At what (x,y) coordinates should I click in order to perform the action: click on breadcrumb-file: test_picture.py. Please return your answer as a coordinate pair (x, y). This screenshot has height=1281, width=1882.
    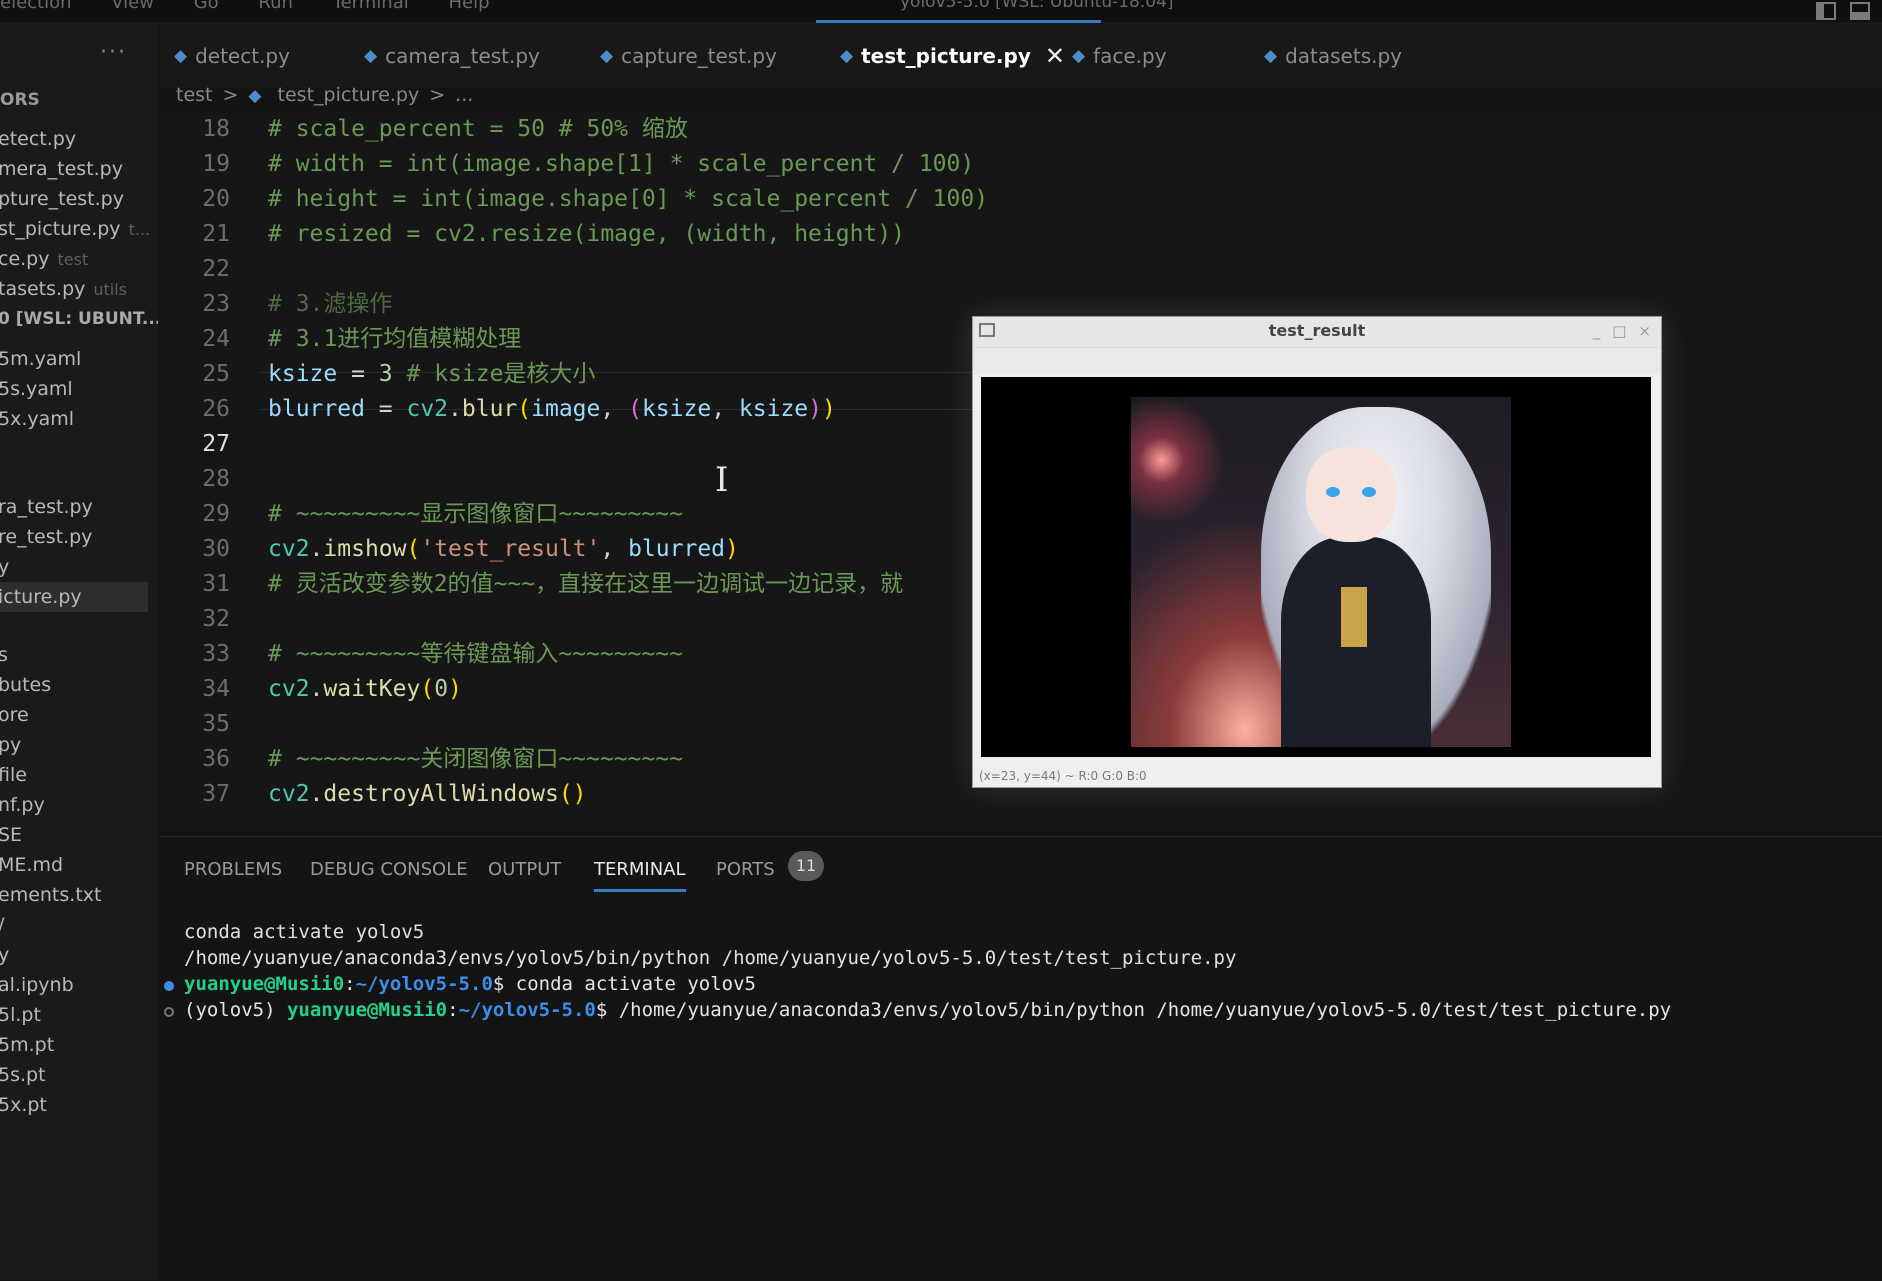
    Looking at the image, I should click on (349, 95).